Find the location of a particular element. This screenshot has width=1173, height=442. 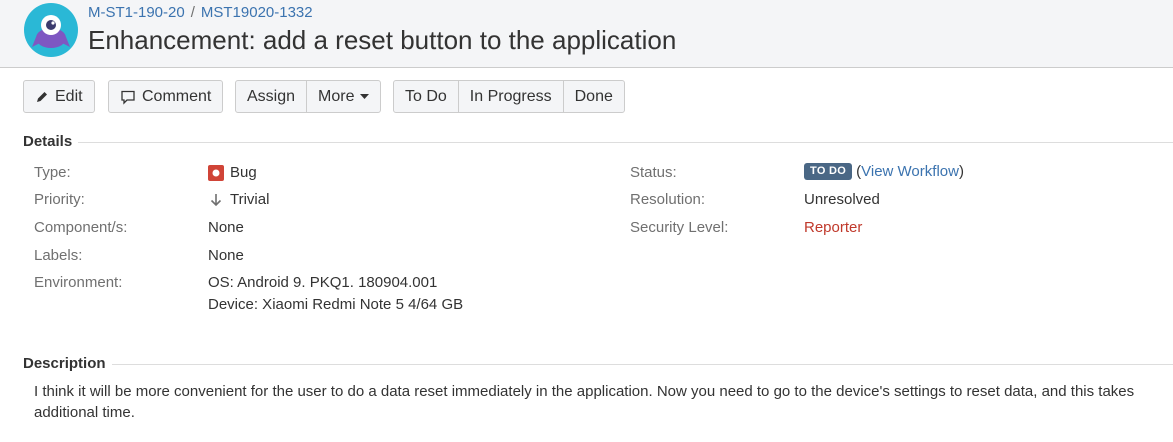

workflow-group: To Do In Progress Done is located at coordinates (509, 96).